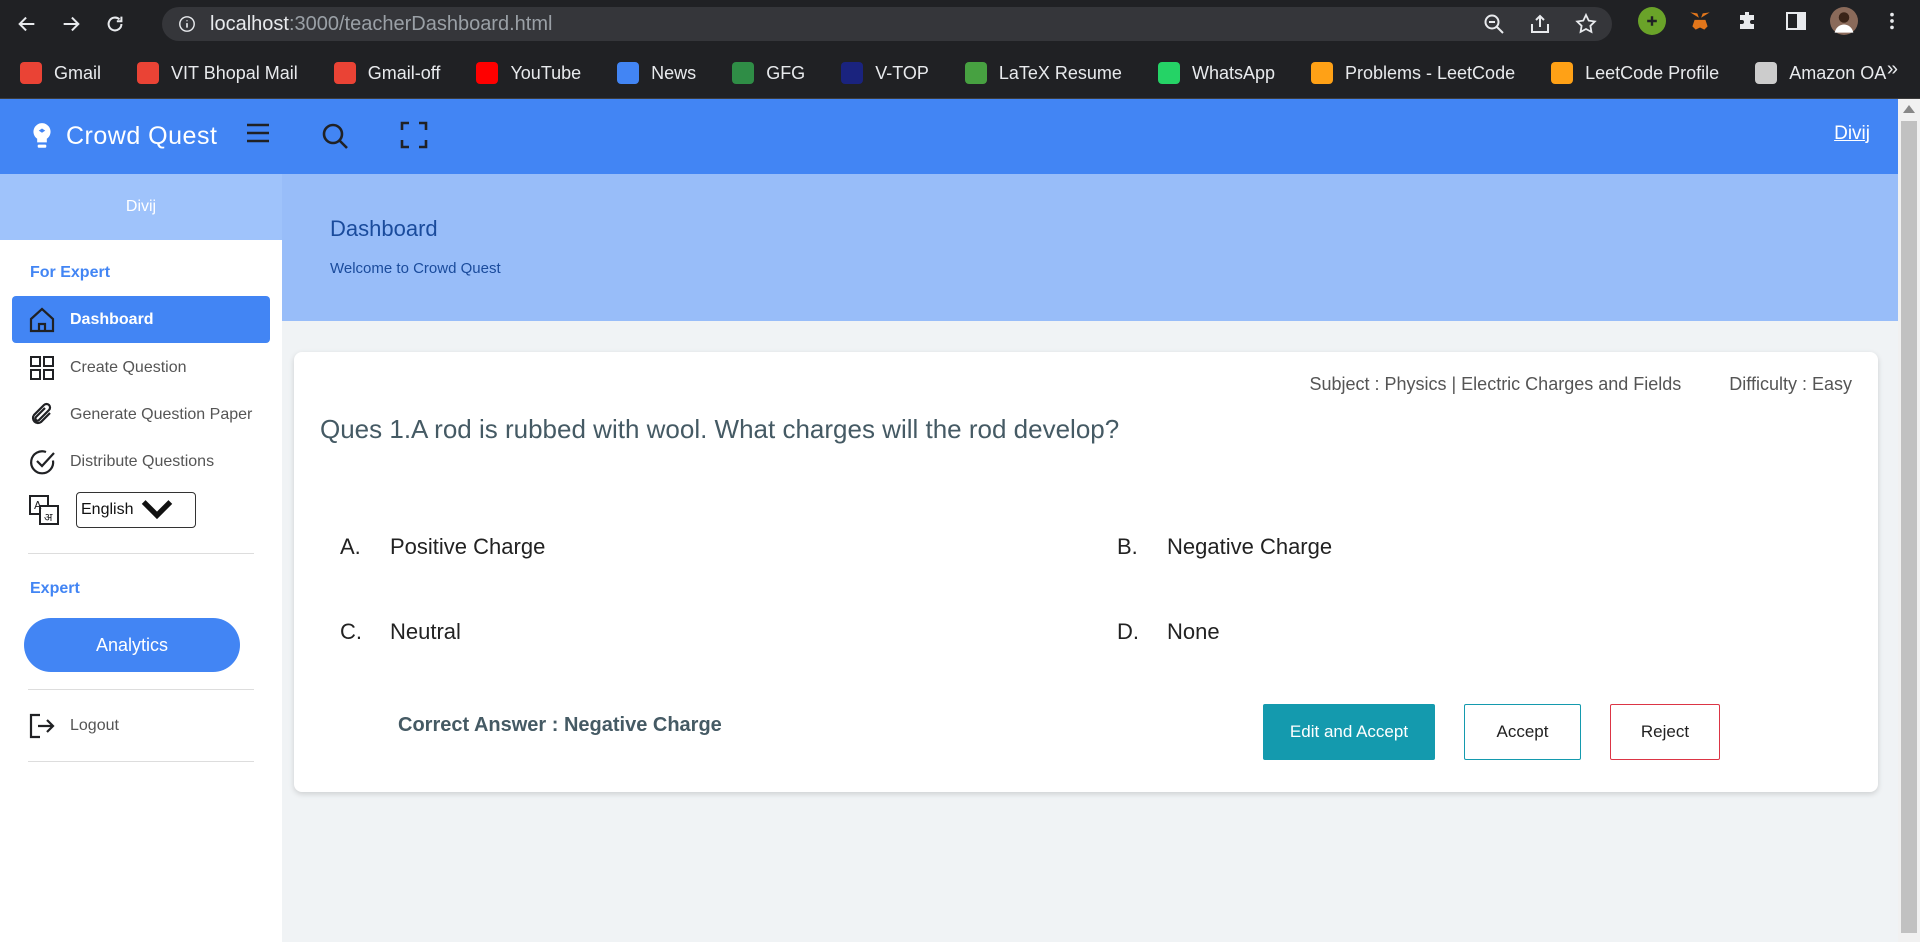  What do you see at coordinates (674, 72) in the screenshot?
I see `bookmark-label: News` at bounding box center [674, 72].